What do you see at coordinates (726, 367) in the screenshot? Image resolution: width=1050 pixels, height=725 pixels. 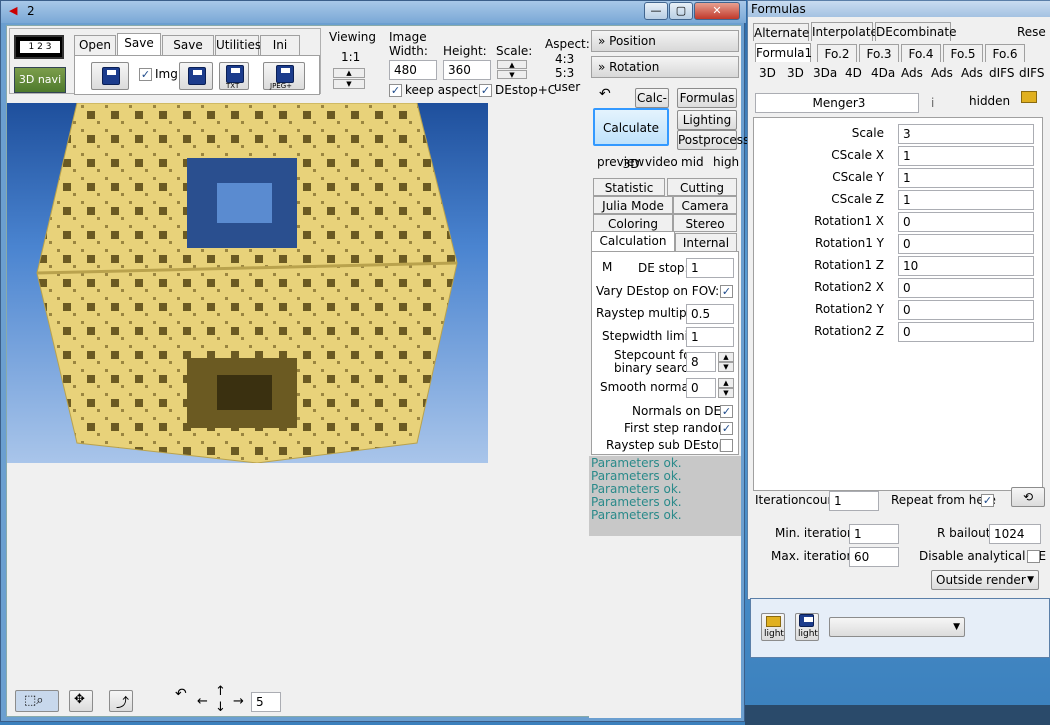 I see `stepcount-down: ▼` at bounding box center [726, 367].